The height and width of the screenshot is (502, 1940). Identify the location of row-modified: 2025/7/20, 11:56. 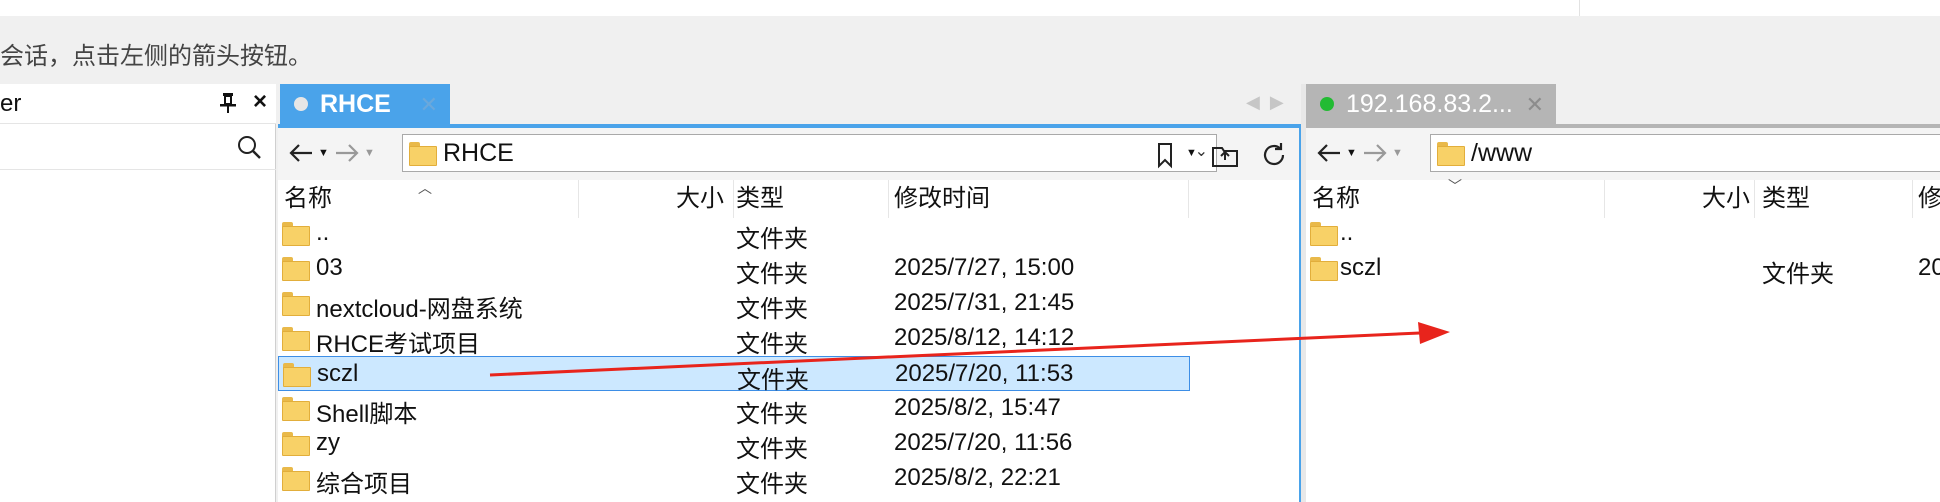
(983, 442).